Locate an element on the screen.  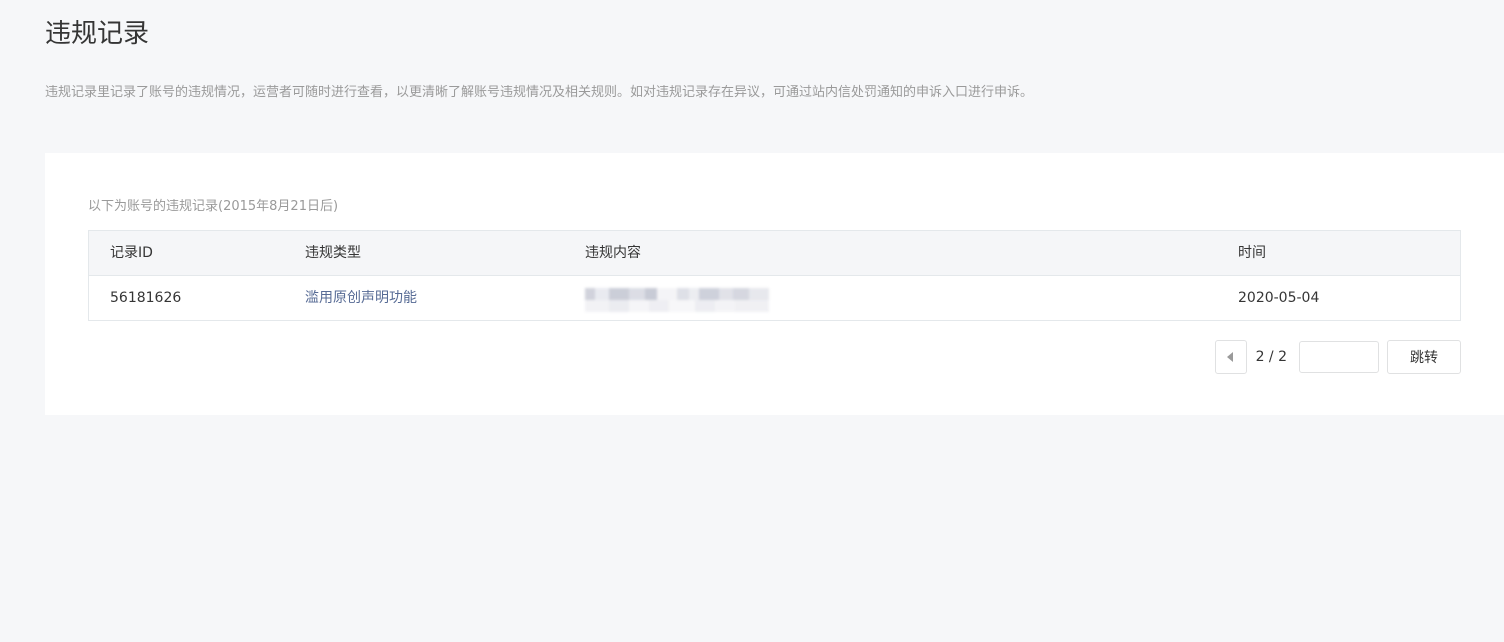
page-jump-input is located at coordinates (1339, 357).